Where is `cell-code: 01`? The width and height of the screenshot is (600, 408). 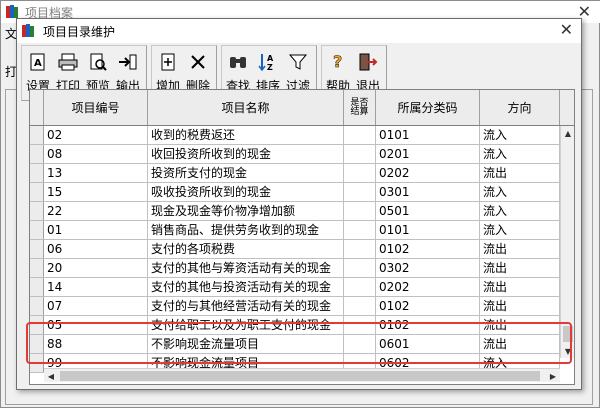 cell-code: 01 is located at coordinates (96, 230).